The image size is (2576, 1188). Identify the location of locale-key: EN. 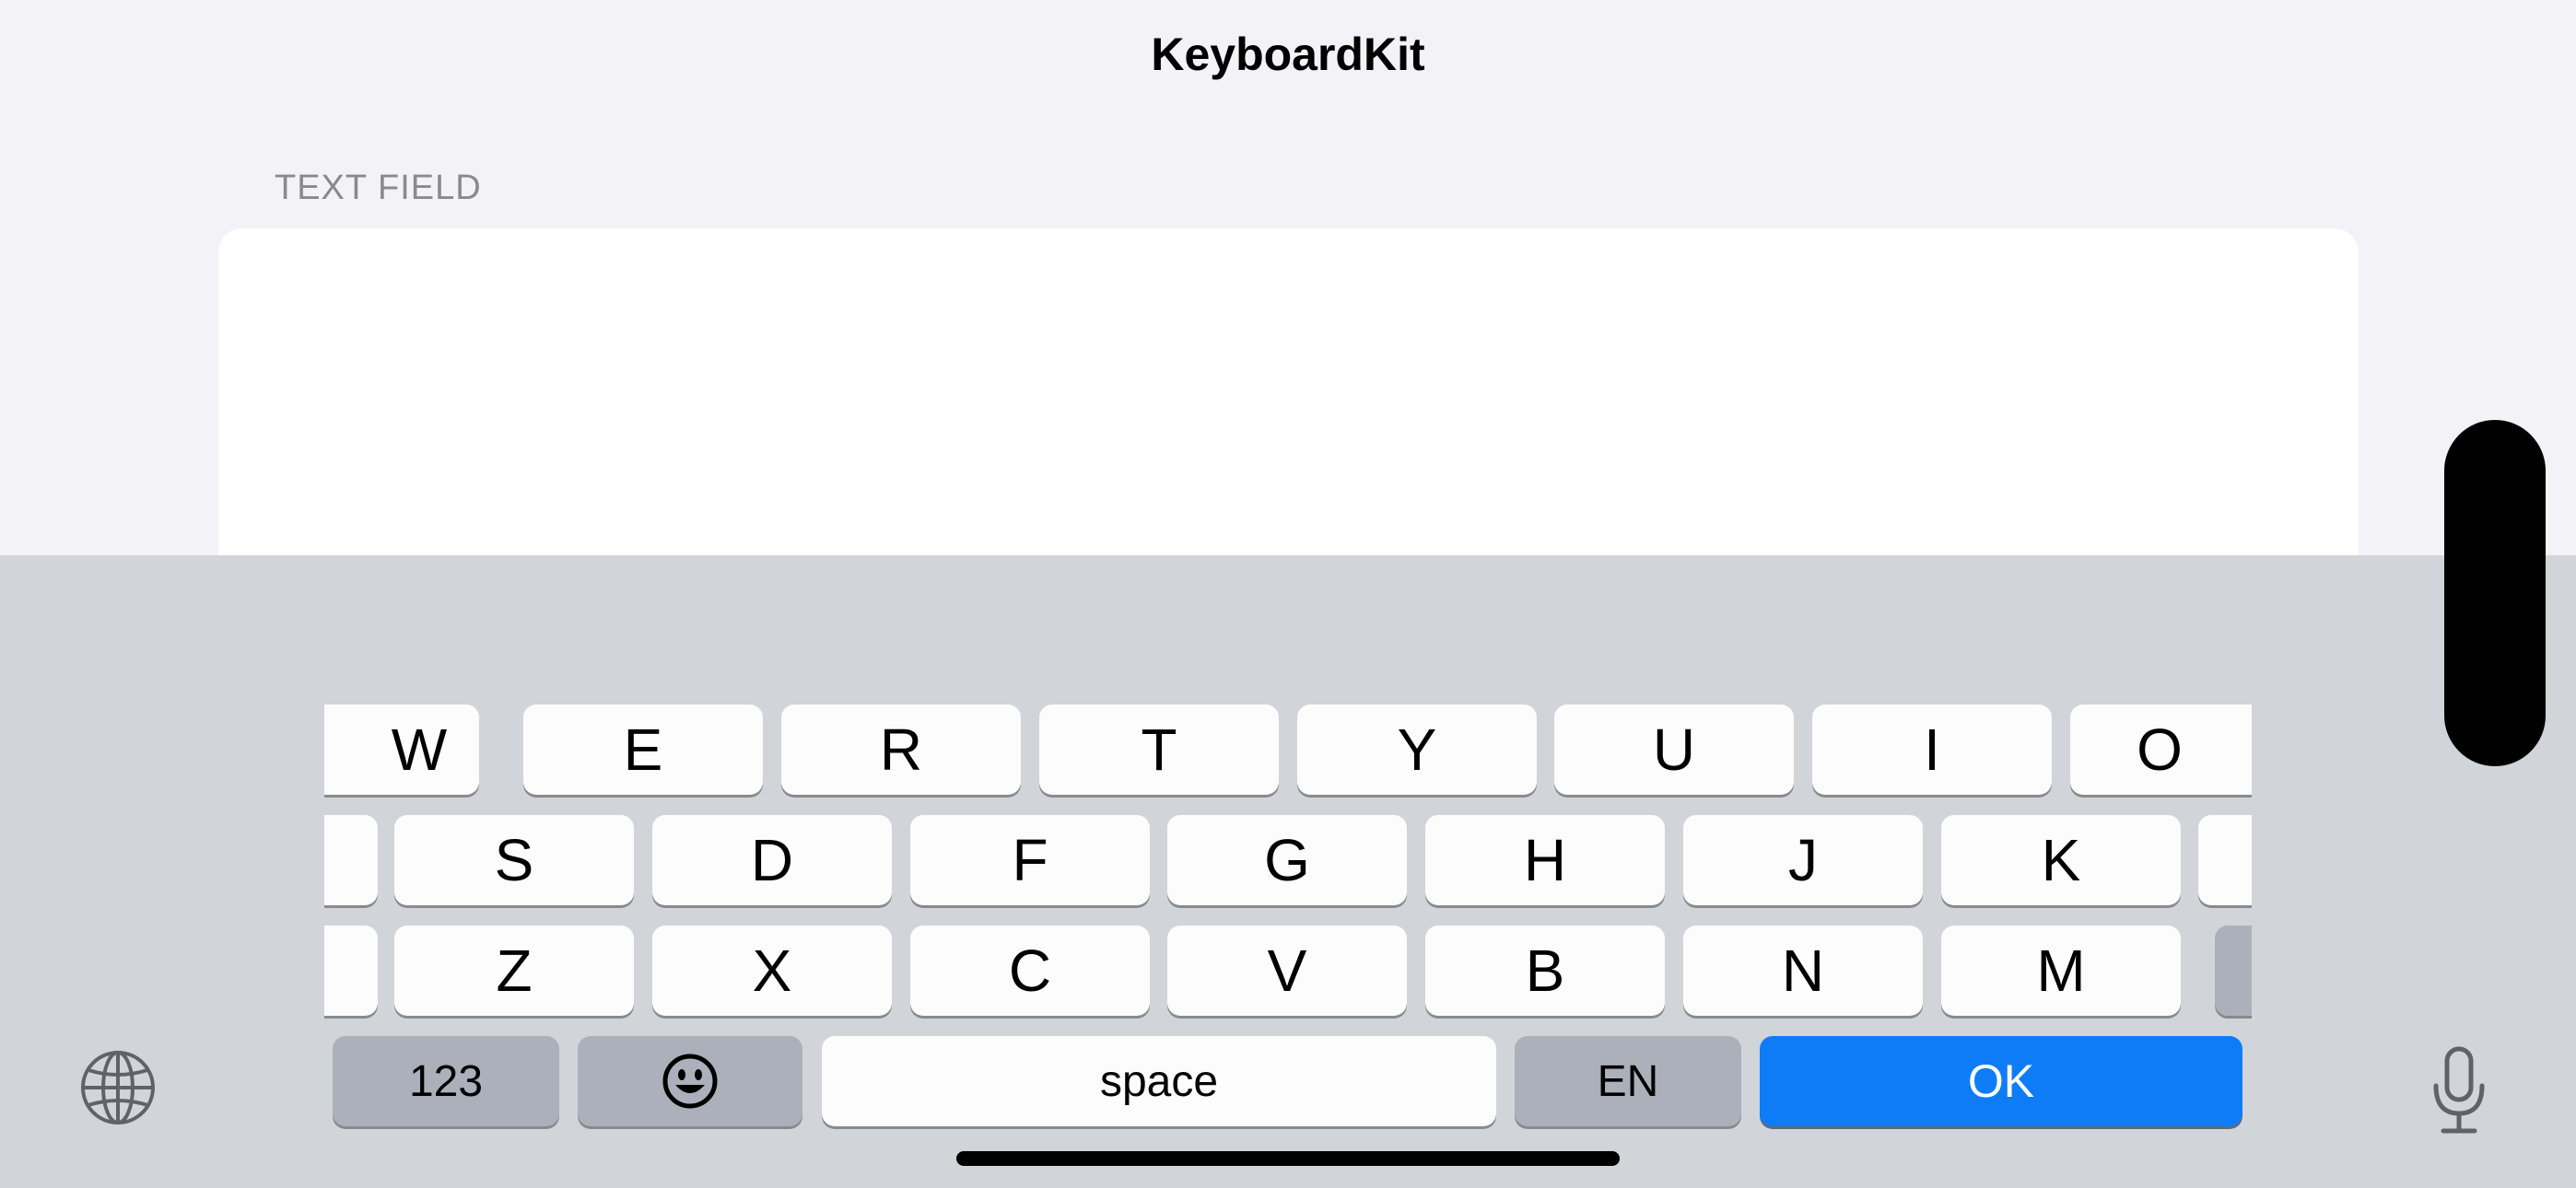
(1628, 1081).